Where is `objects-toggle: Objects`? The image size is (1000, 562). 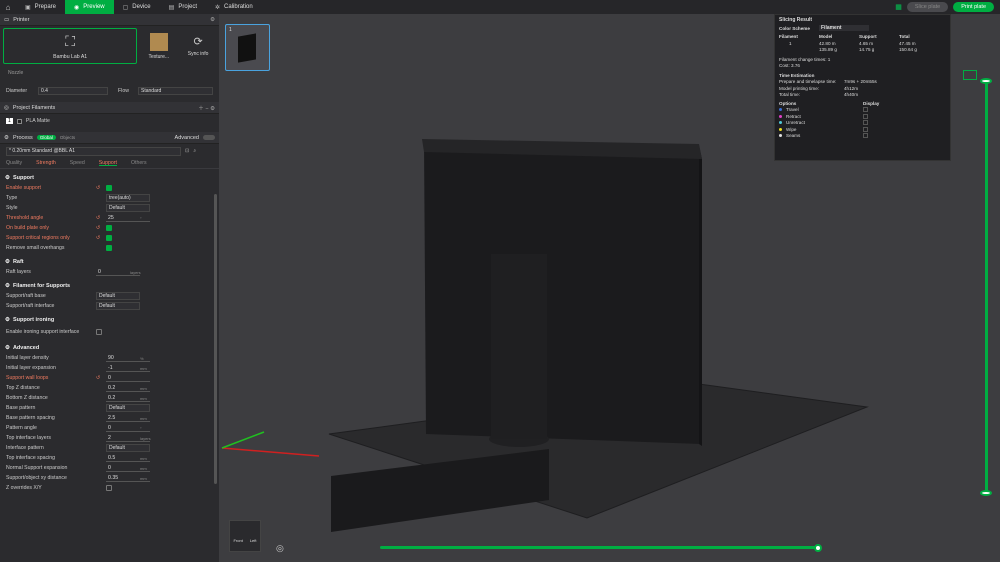 objects-toggle: Objects is located at coordinates (67, 137).